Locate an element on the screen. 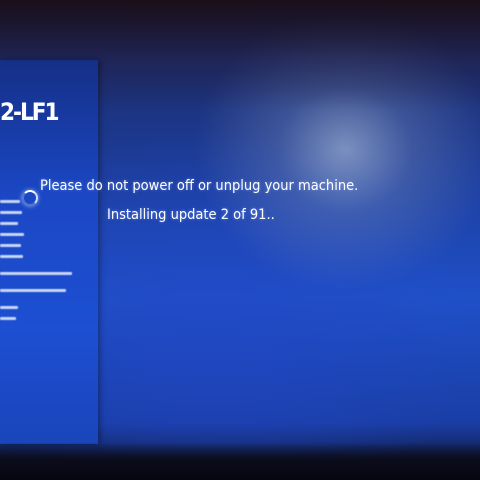 The image size is (480, 480). panel-detail-lines is located at coordinates (49, 264).